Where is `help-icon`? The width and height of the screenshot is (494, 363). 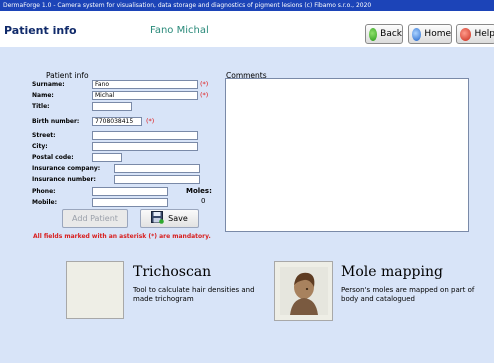
help-icon is located at coordinates (466, 34).